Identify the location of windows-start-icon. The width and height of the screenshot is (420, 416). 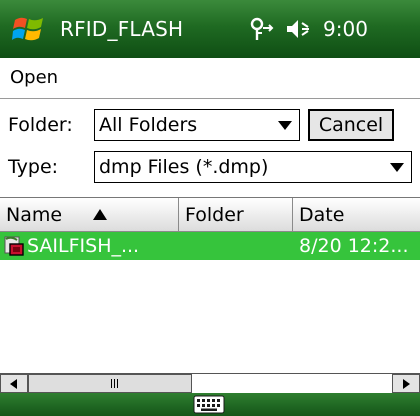
(29, 29).